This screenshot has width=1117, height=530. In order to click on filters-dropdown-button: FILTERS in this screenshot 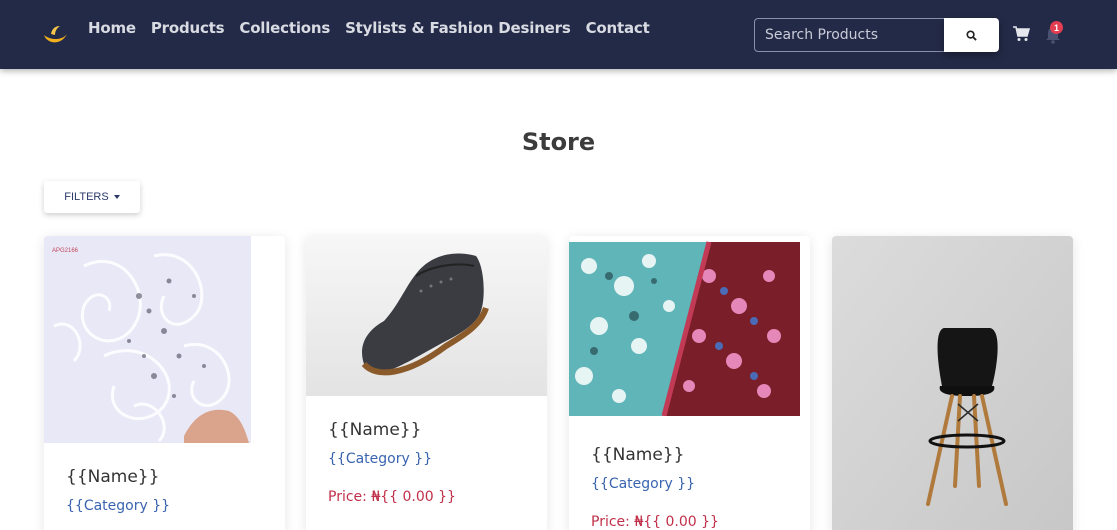, I will do `click(92, 197)`.